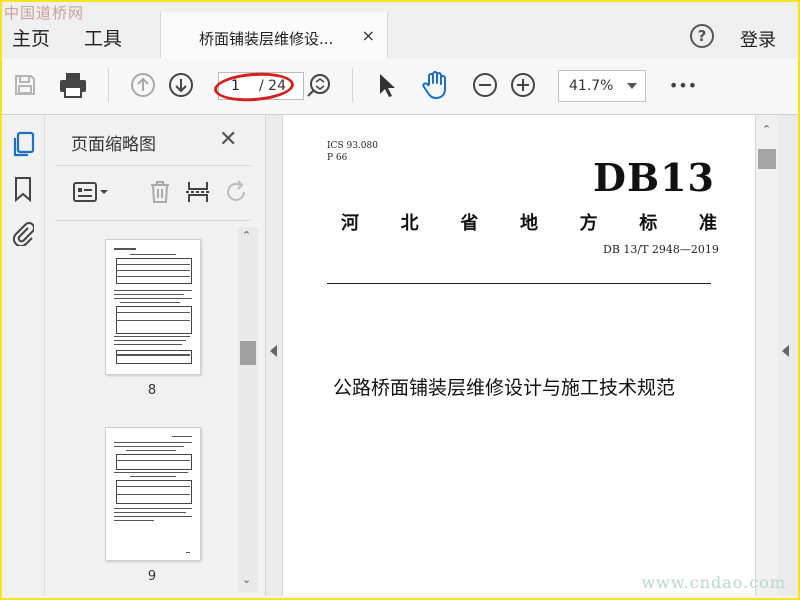  What do you see at coordinates (23, 355) in the screenshot?
I see `left-rail` at bounding box center [23, 355].